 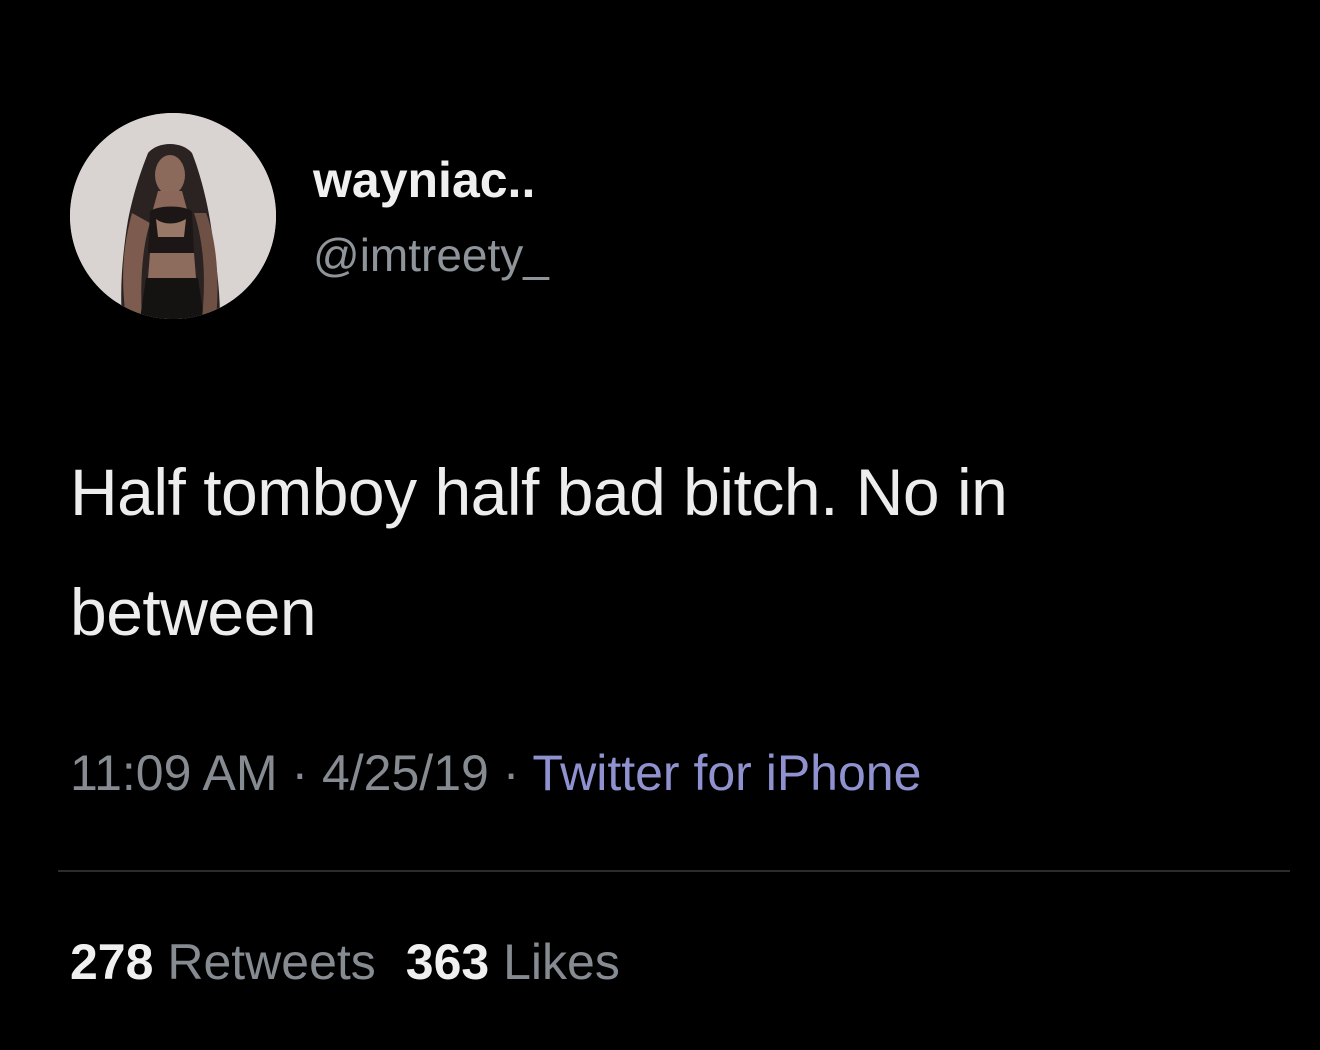 I want to click on user-handle: @imtreety_, so click(x=431, y=255).